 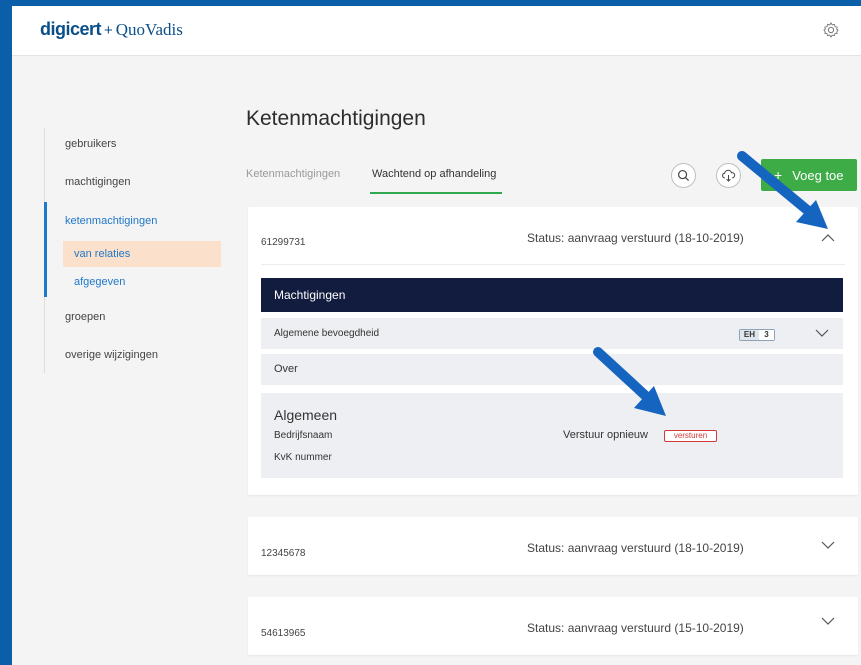 I want to click on eh-badge: EH 3, so click(x=757, y=335).